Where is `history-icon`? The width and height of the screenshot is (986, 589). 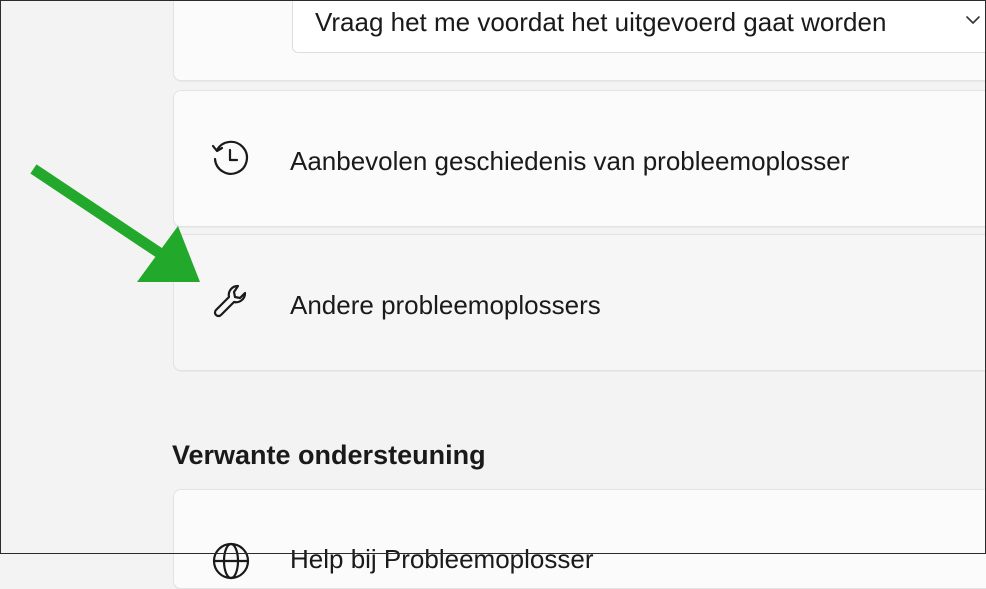 history-icon is located at coordinates (230, 157).